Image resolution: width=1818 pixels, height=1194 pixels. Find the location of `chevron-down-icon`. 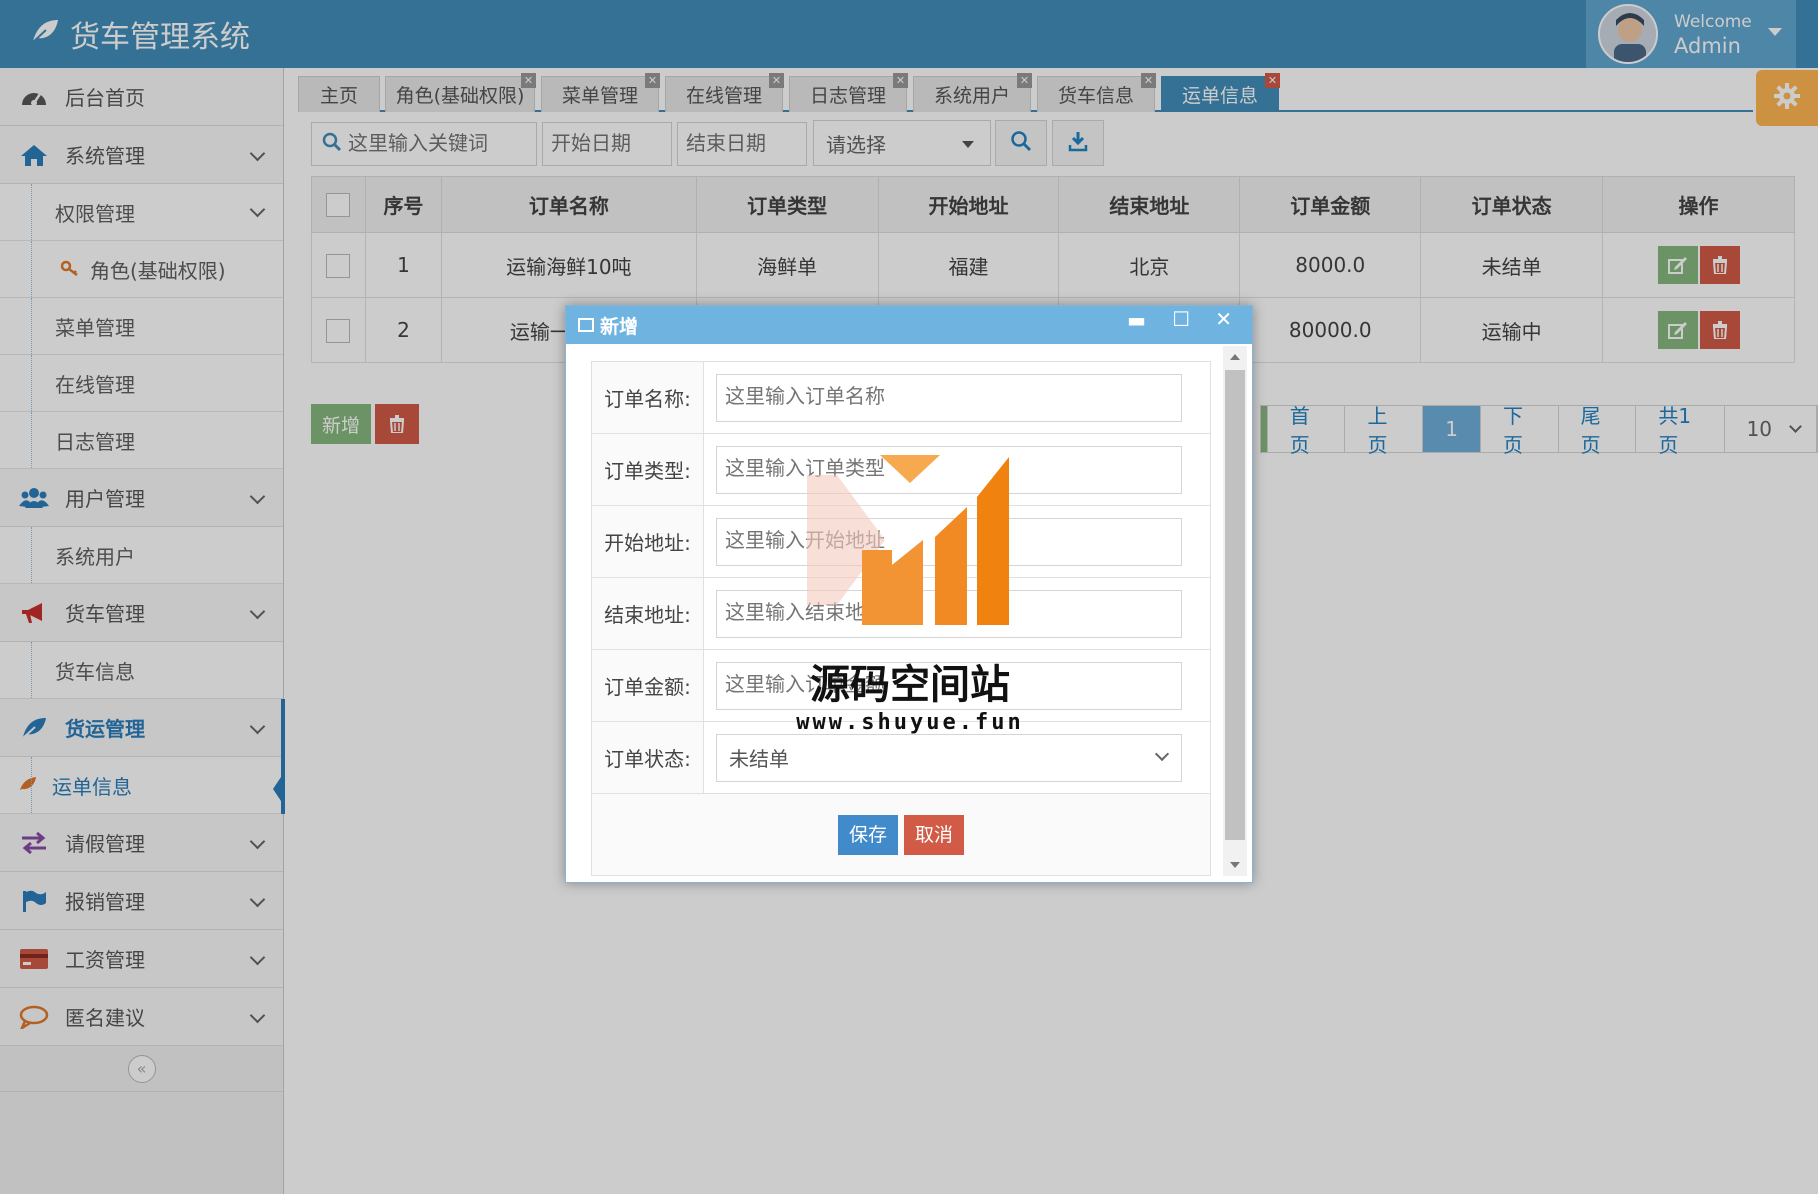

chevron-down-icon is located at coordinates (1162, 753).